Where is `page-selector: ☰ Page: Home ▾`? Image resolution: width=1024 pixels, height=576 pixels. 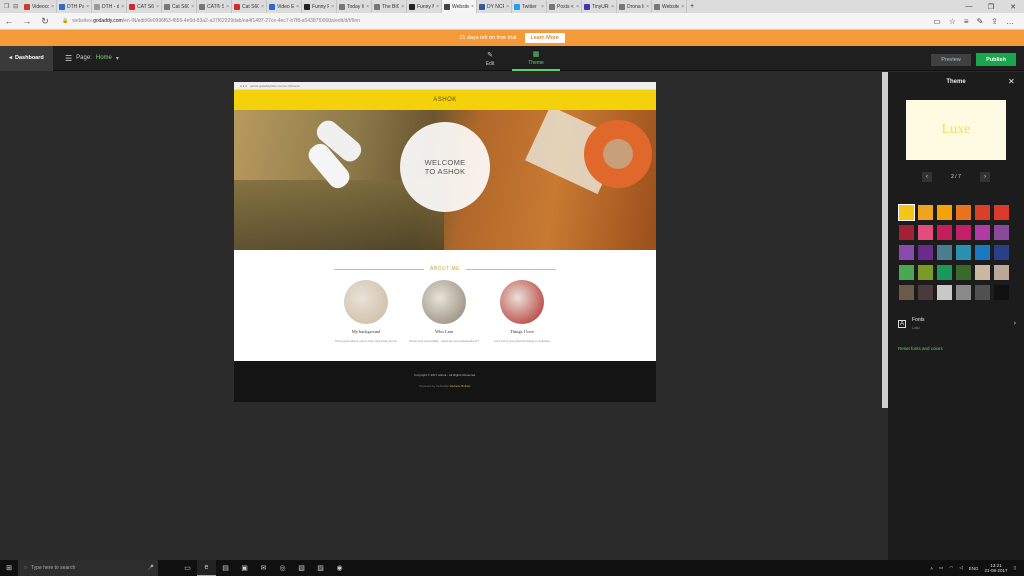 page-selector: ☰ Page: Home ▾ is located at coordinates (92, 58).